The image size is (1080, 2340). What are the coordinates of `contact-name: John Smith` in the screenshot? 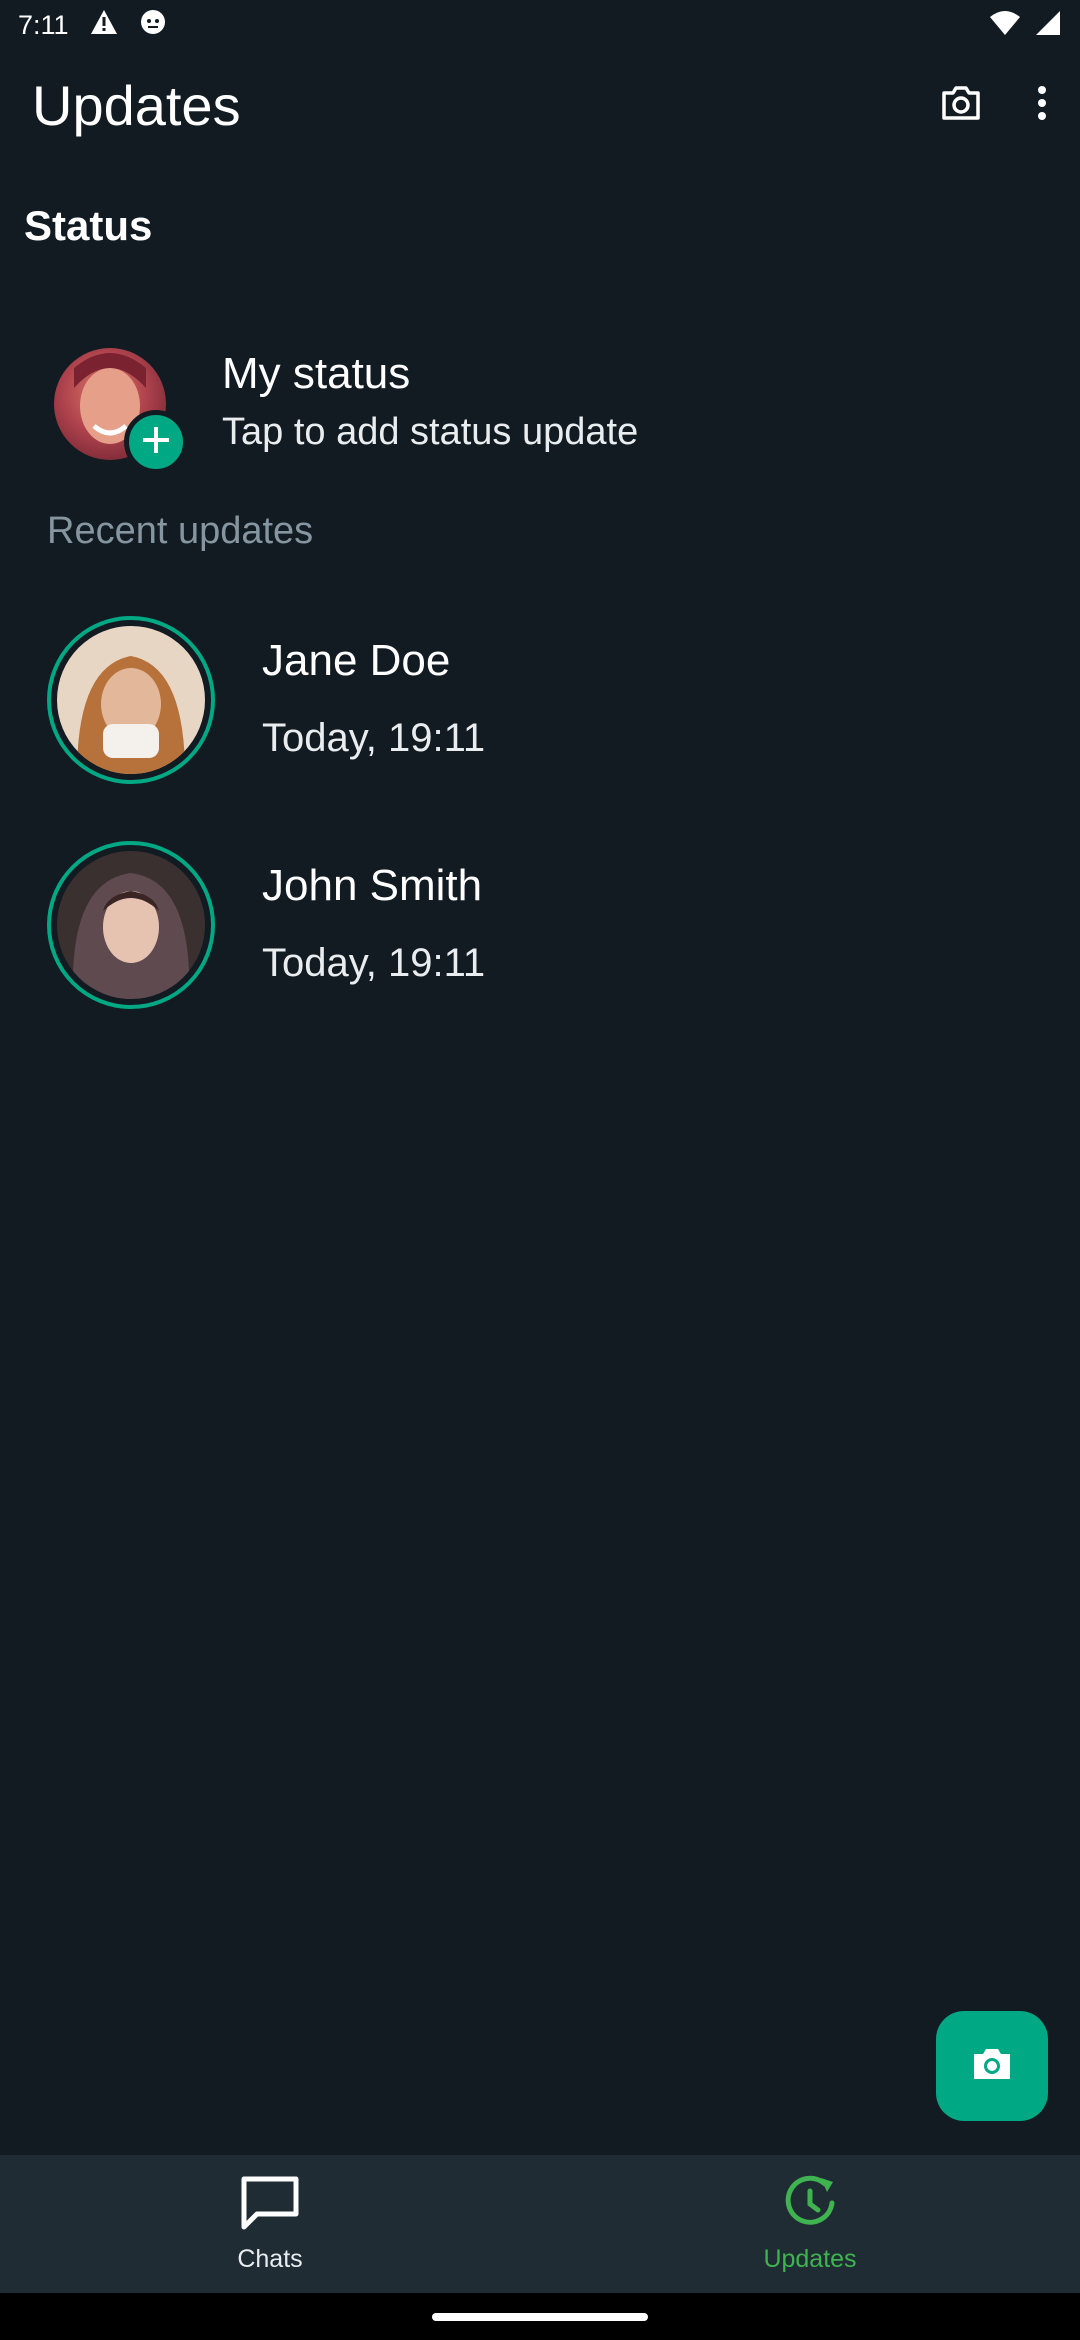 It's located at (372, 885).